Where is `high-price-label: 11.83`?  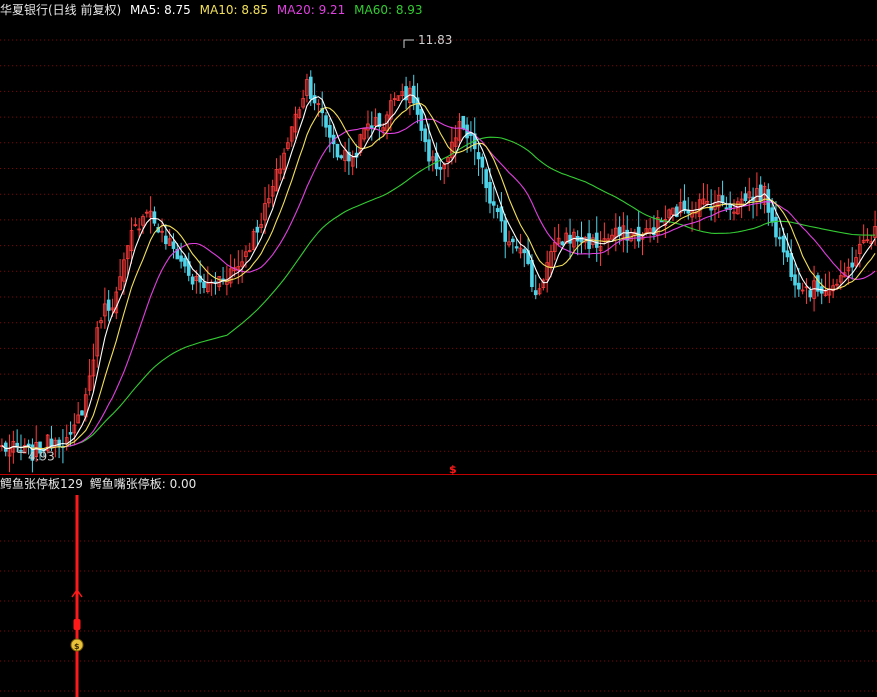 high-price-label: 11.83 is located at coordinates (435, 40).